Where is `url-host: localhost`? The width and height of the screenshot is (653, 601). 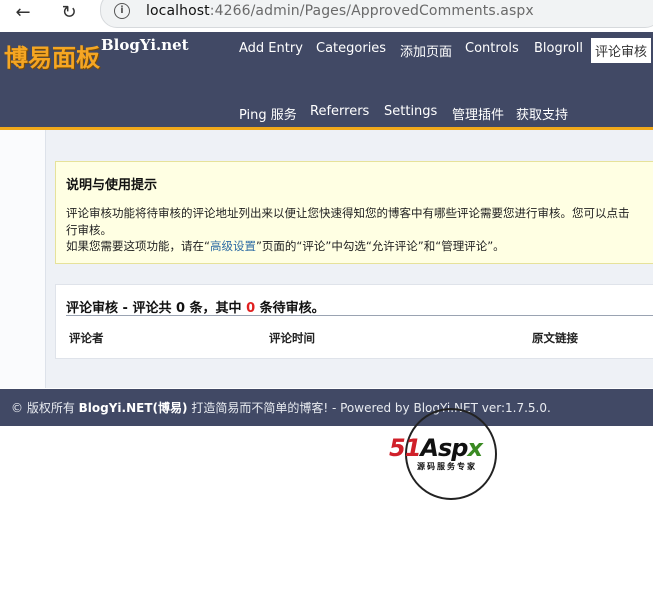
url-host: localhost is located at coordinates (178, 11).